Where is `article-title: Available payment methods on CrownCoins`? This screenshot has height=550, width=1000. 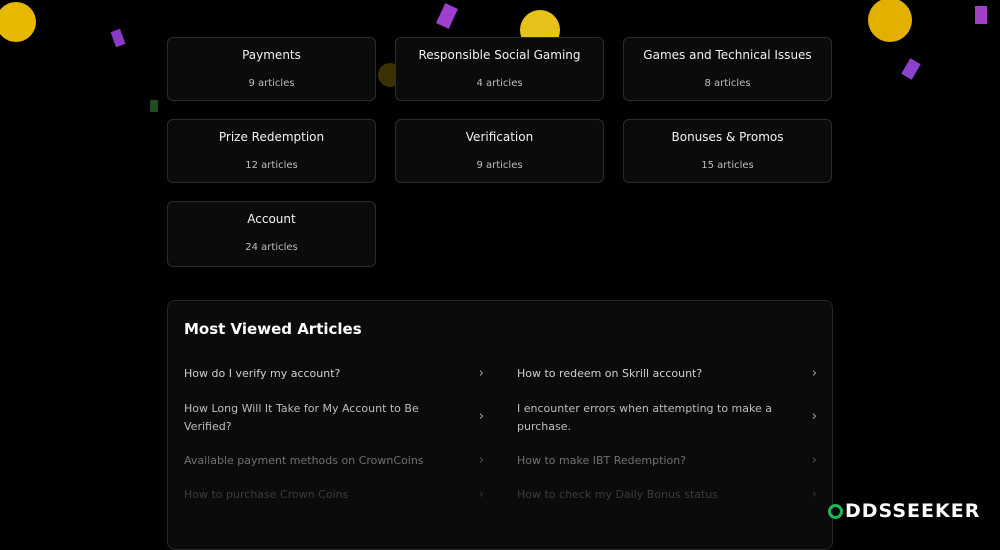 article-title: Available payment methods on CrownCoins is located at coordinates (304, 460).